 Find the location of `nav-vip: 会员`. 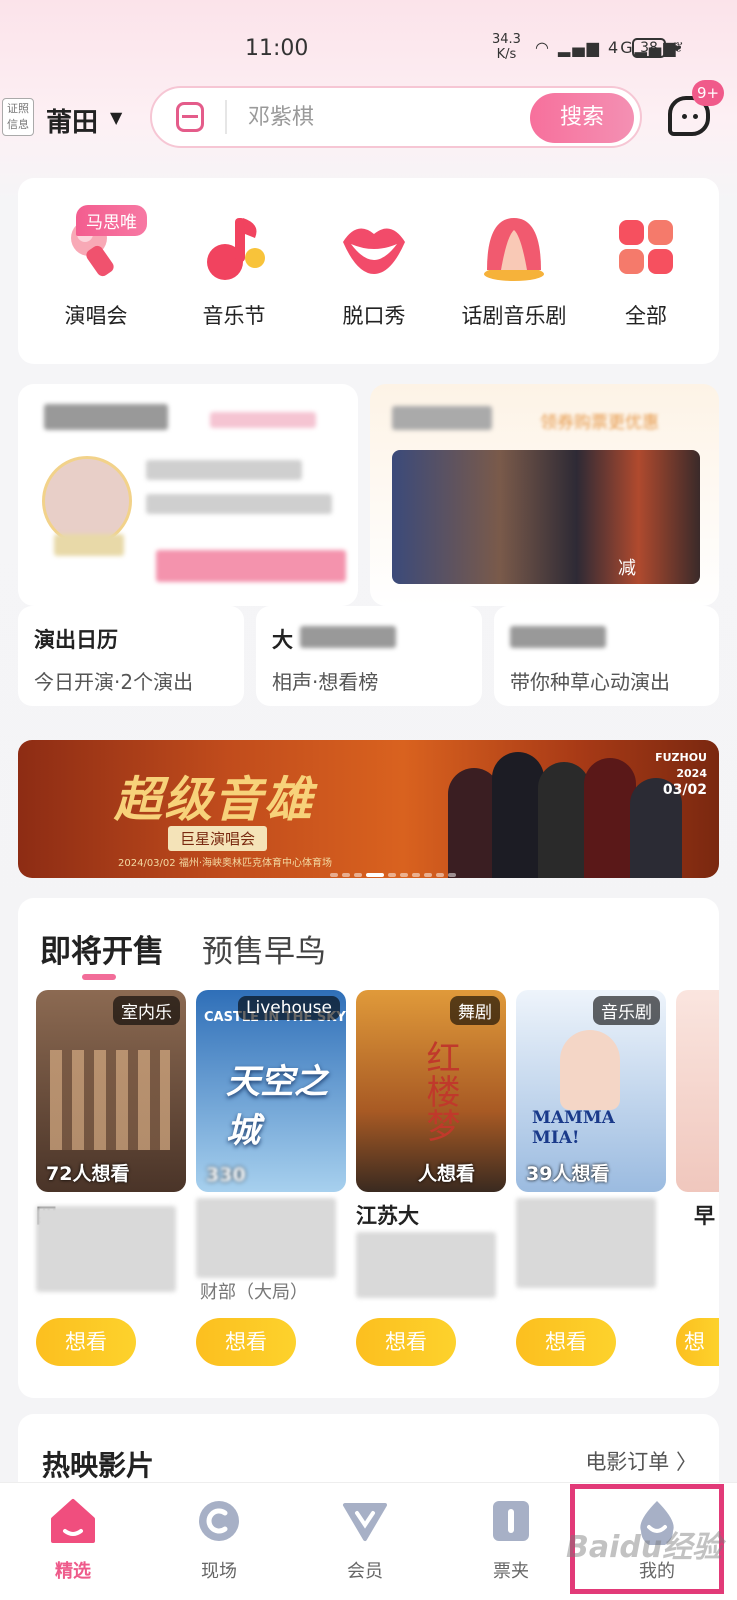

nav-vip: 会员 is located at coordinates (365, 1540).